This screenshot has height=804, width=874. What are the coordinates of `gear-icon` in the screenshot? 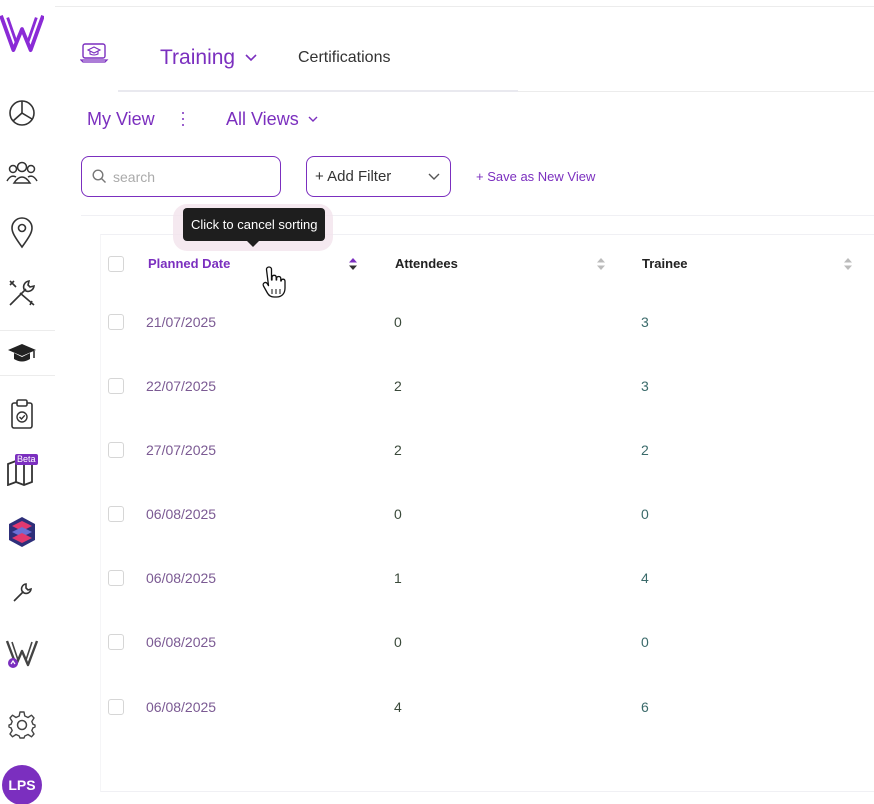 It's located at (22, 725).